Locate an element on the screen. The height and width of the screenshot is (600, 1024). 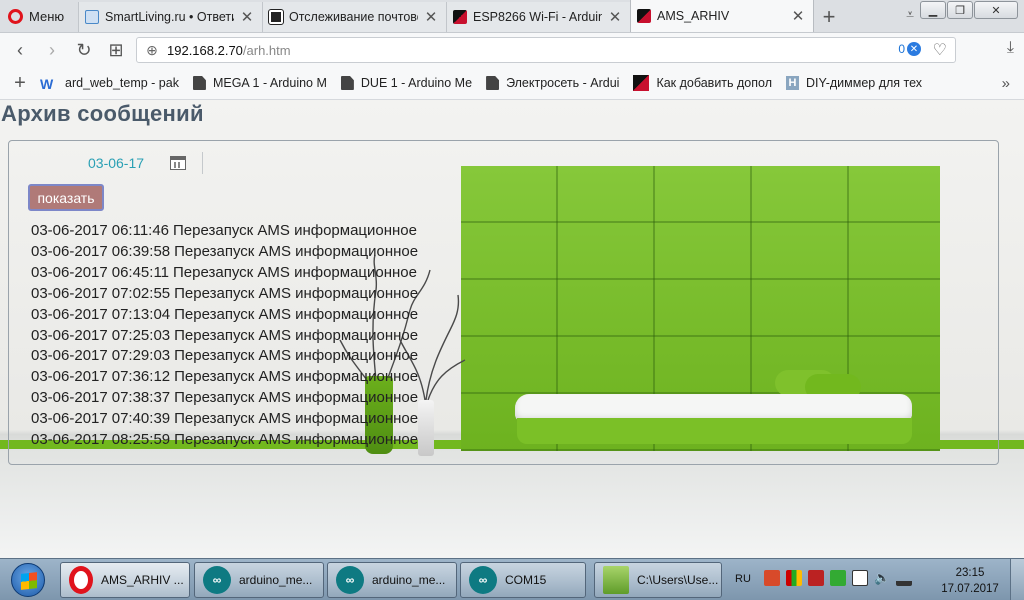
log-time: 06:11:46 is located at coordinates (140, 230).